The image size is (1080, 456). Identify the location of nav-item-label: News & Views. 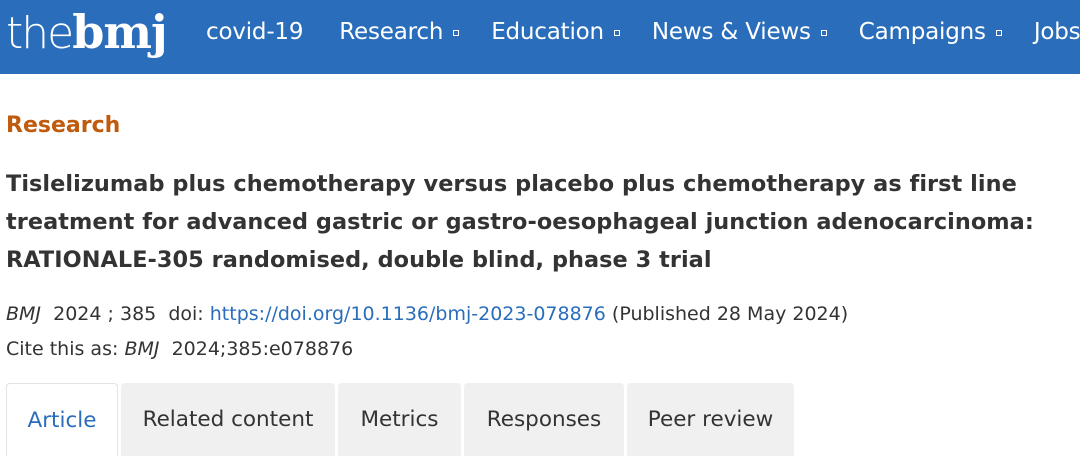
(731, 32).